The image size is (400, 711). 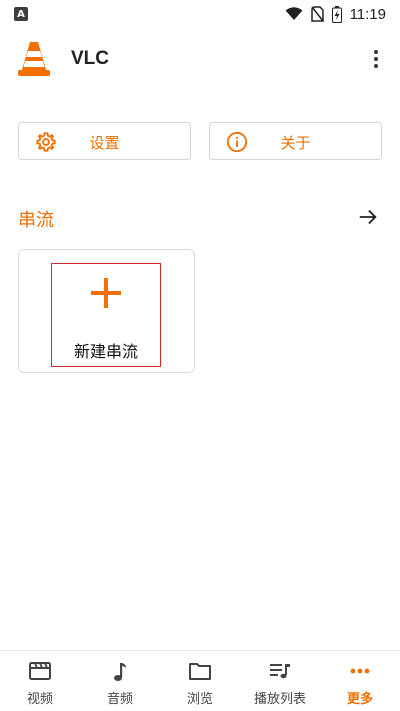 I want to click on wifi-icon, so click(x=294, y=14).